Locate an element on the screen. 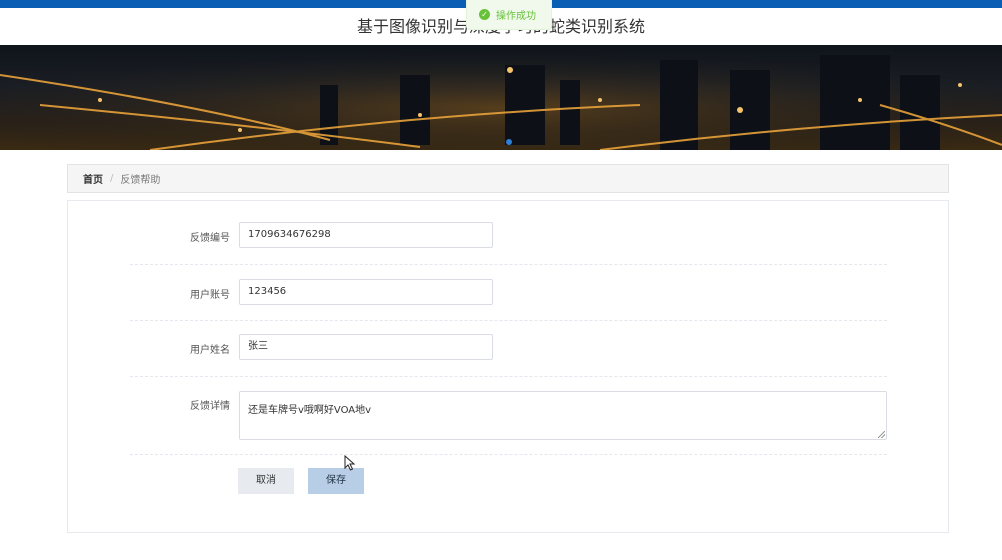 This screenshot has width=1002, height=560. success-toast: ✓ 操作成功 is located at coordinates (509, 15).